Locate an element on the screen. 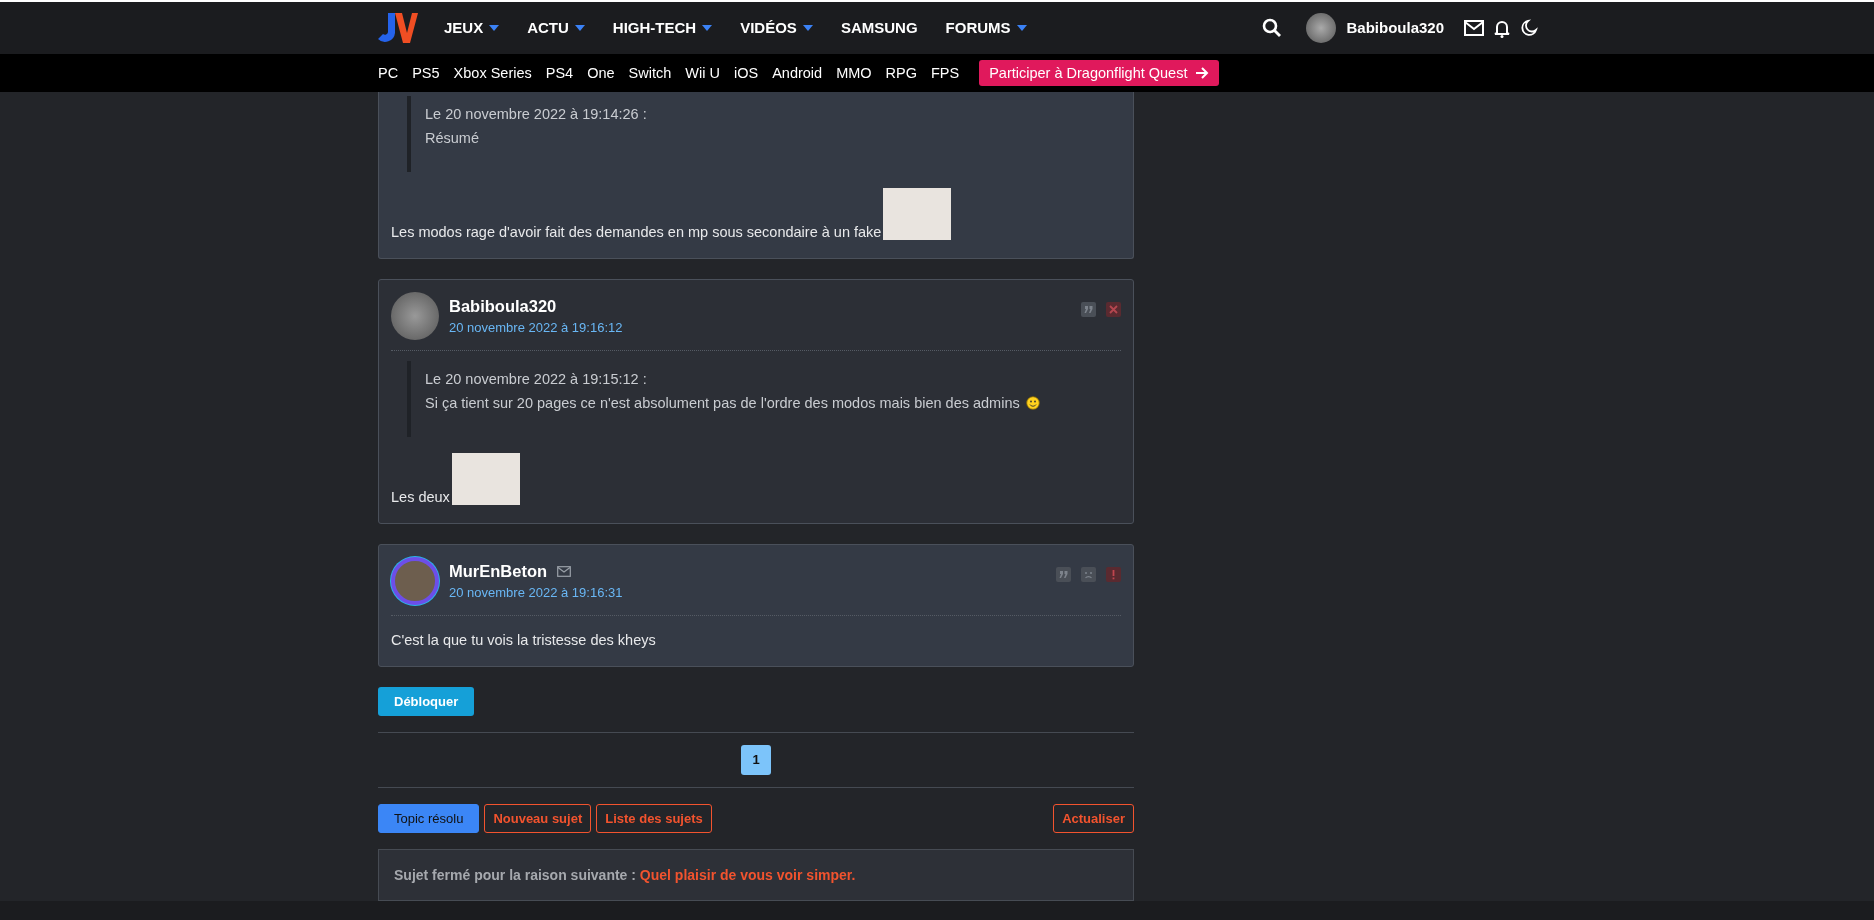 The width and height of the screenshot is (1874, 920). platform-link: One is located at coordinates (601, 72).